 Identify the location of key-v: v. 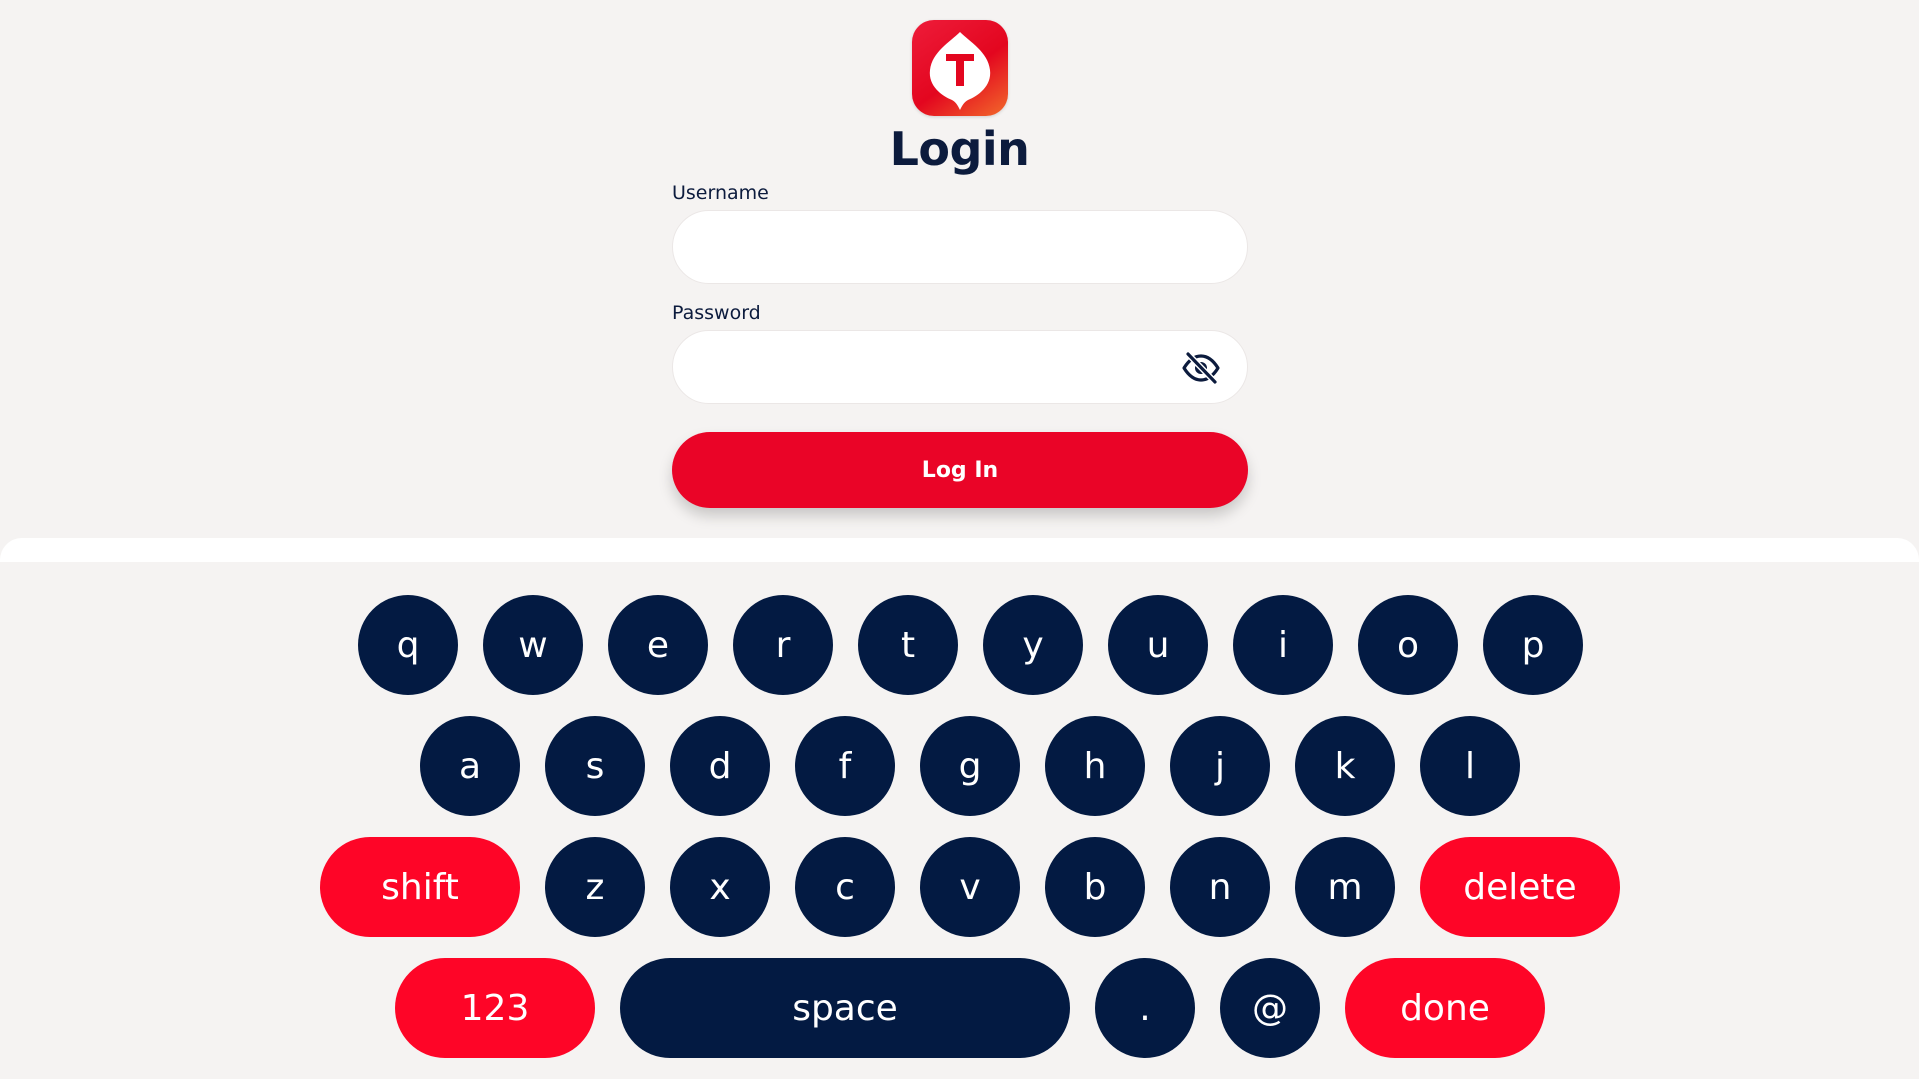
(970, 887).